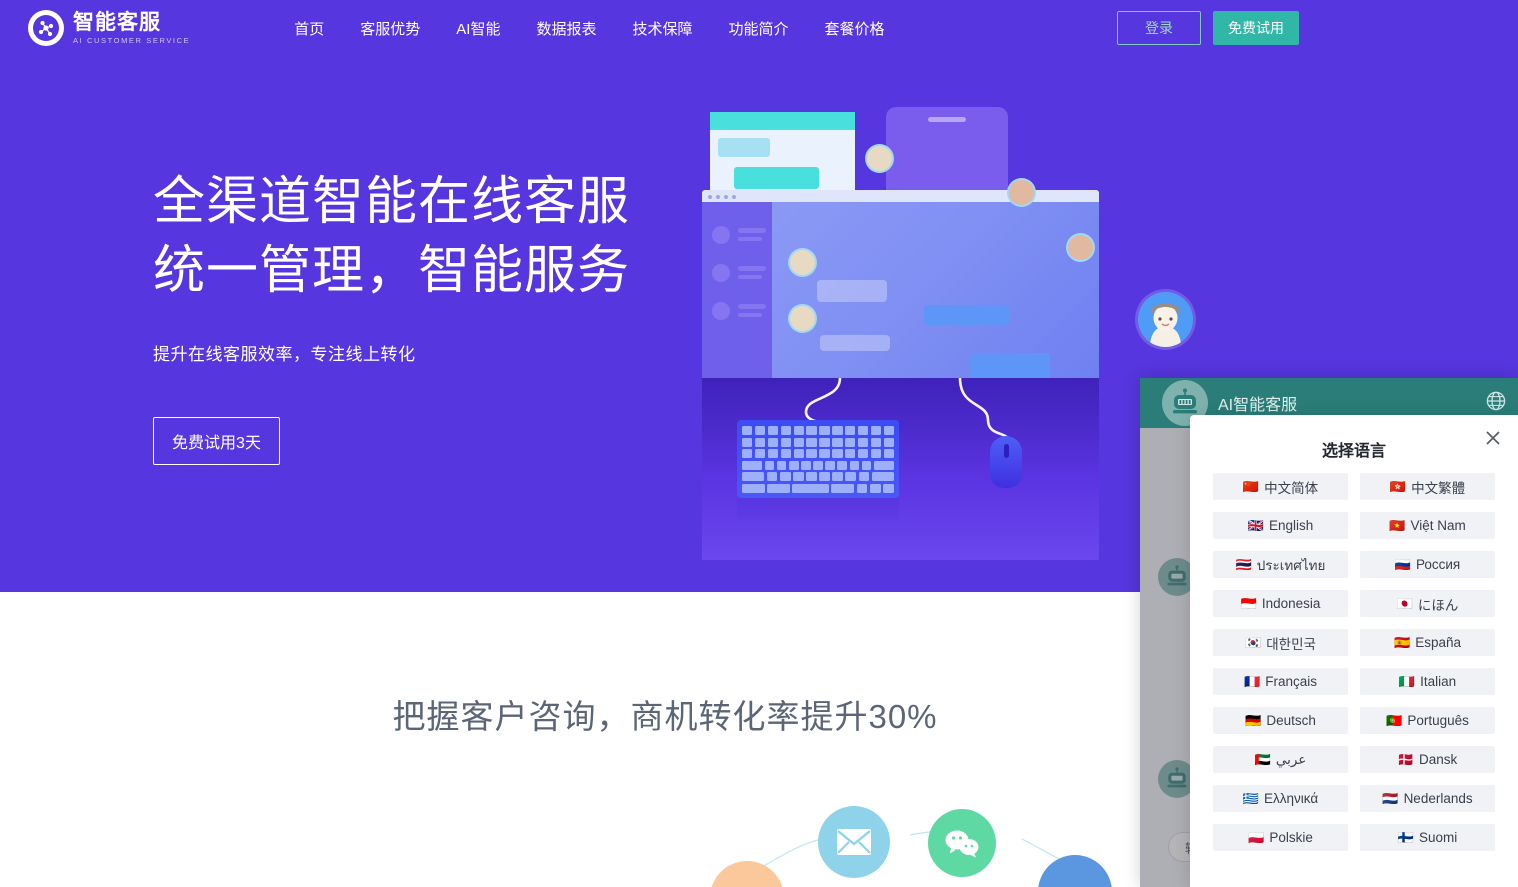 The height and width of the screenshot is (887, 1518). Describe the element at coordinates (818, 511) in the screenshot. I see `keyboard-shadow` at that location.